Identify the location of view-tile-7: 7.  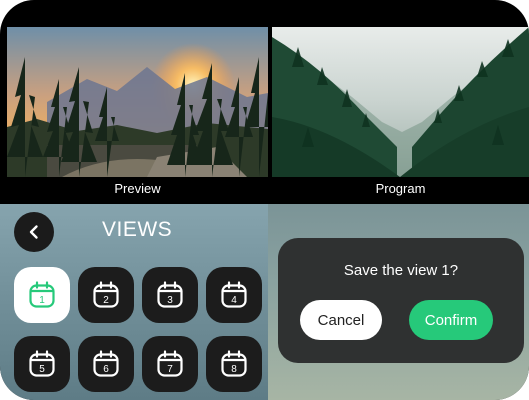
(170, 364).